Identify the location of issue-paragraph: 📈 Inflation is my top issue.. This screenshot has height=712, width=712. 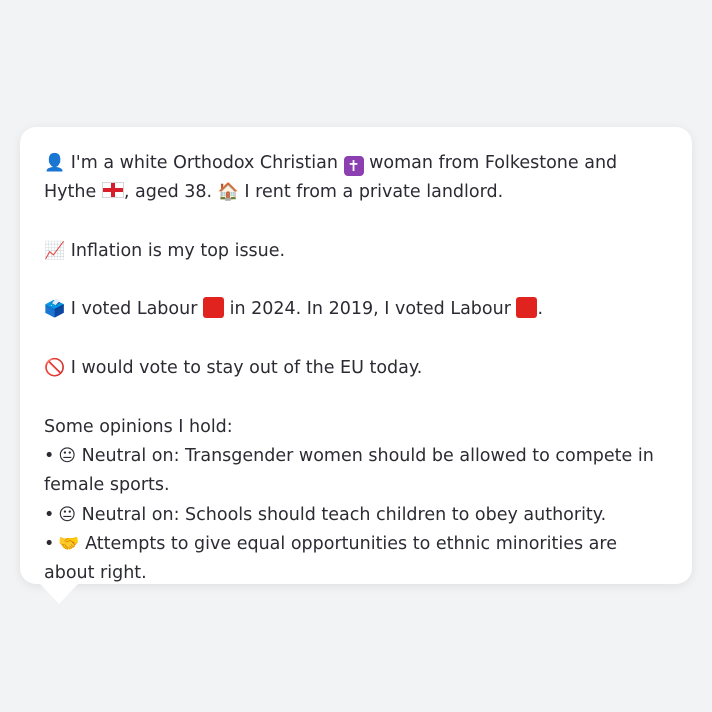
(356, 251).